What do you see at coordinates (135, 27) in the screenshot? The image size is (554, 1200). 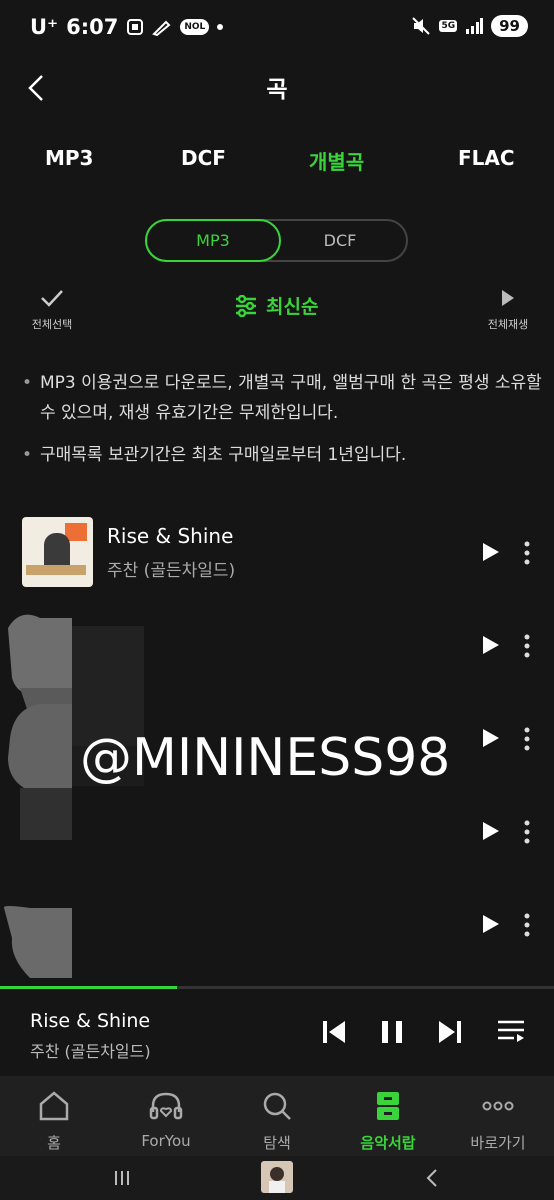 I see `screenshot-icon` at bounding box center [135, 27].